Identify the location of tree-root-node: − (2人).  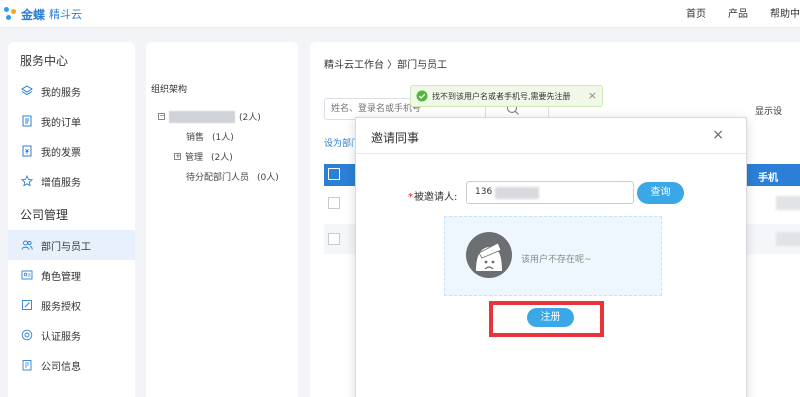
(209, 116).